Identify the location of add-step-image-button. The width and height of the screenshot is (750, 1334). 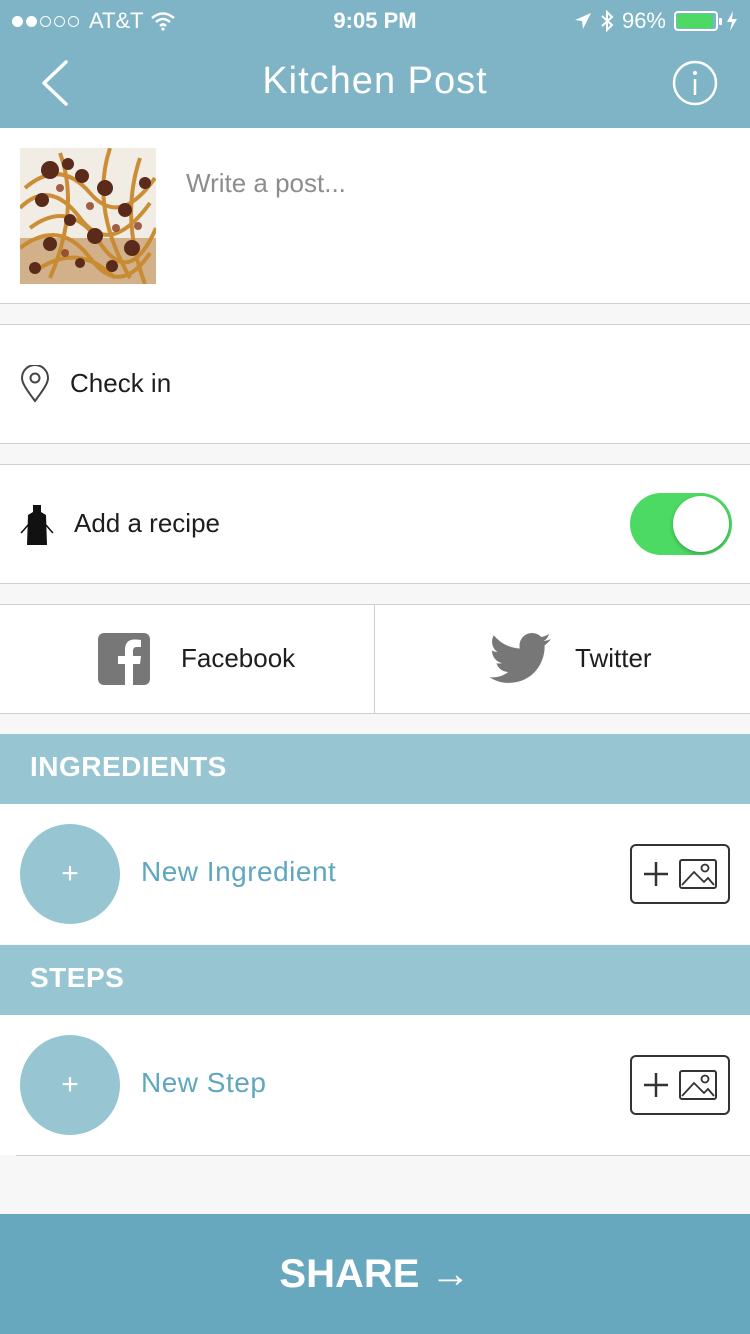
(680, 1085).